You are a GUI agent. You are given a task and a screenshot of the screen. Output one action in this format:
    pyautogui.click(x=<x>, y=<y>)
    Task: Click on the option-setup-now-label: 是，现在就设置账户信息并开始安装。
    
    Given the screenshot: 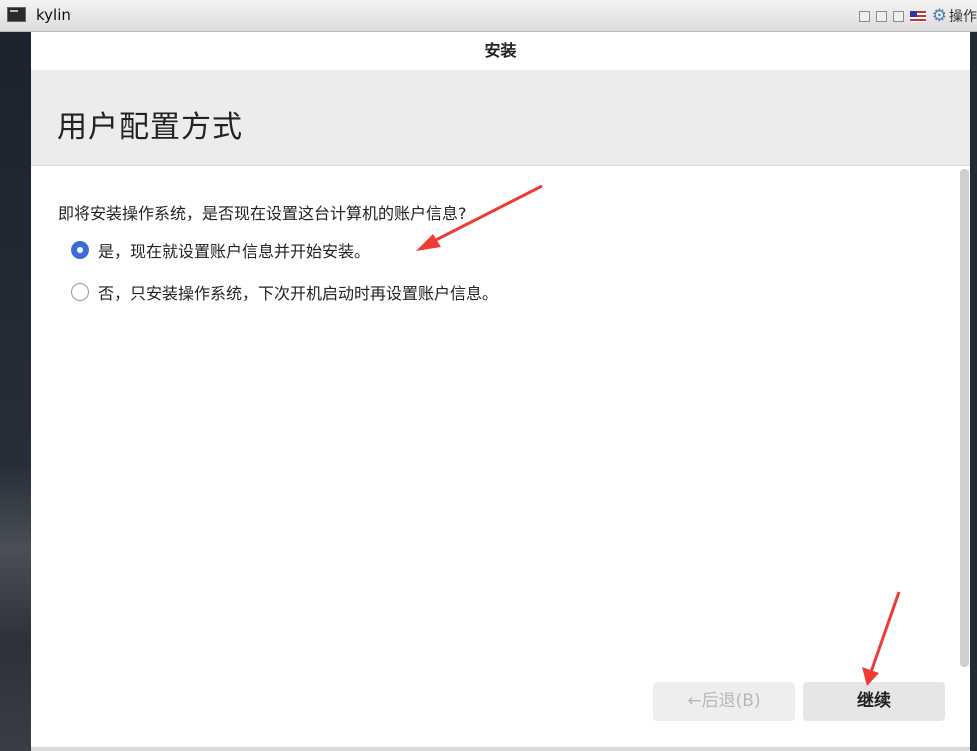 What is the action you would take?
    pyautogui.click(x=234, y=251)
    